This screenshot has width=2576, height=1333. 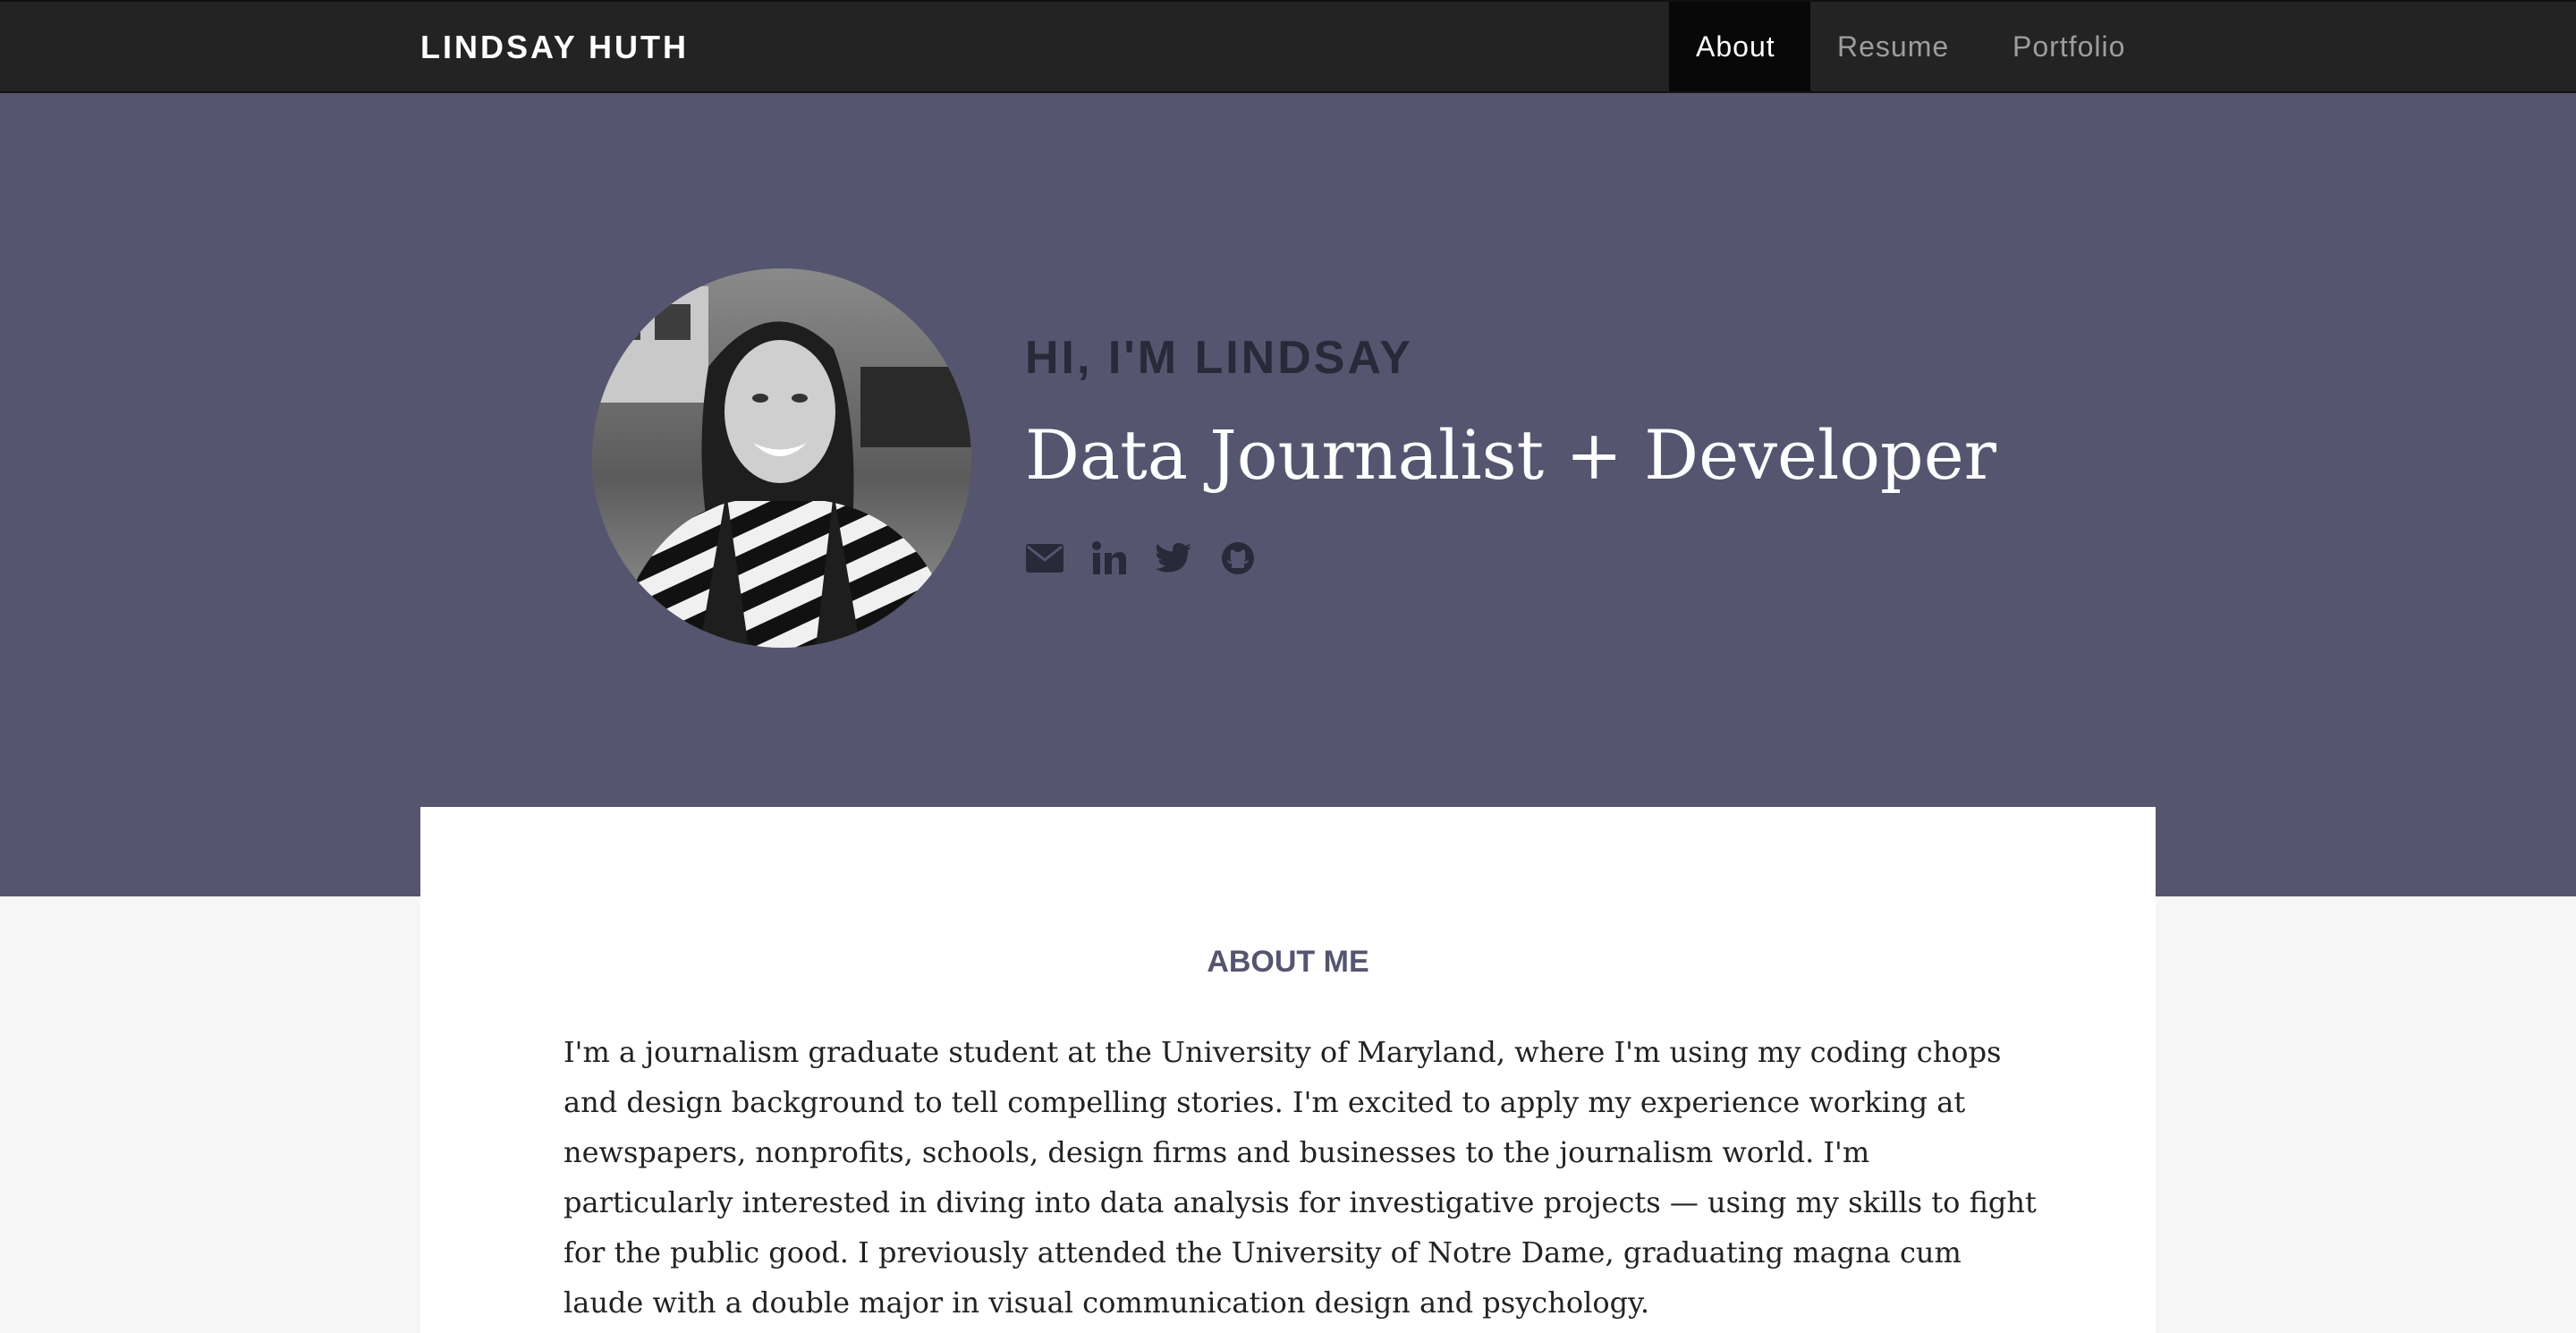 What do you see at coordinates (1739, 46) in the screenshot?
I see `nav-item-about: About` at bounding box center [1739, 46].